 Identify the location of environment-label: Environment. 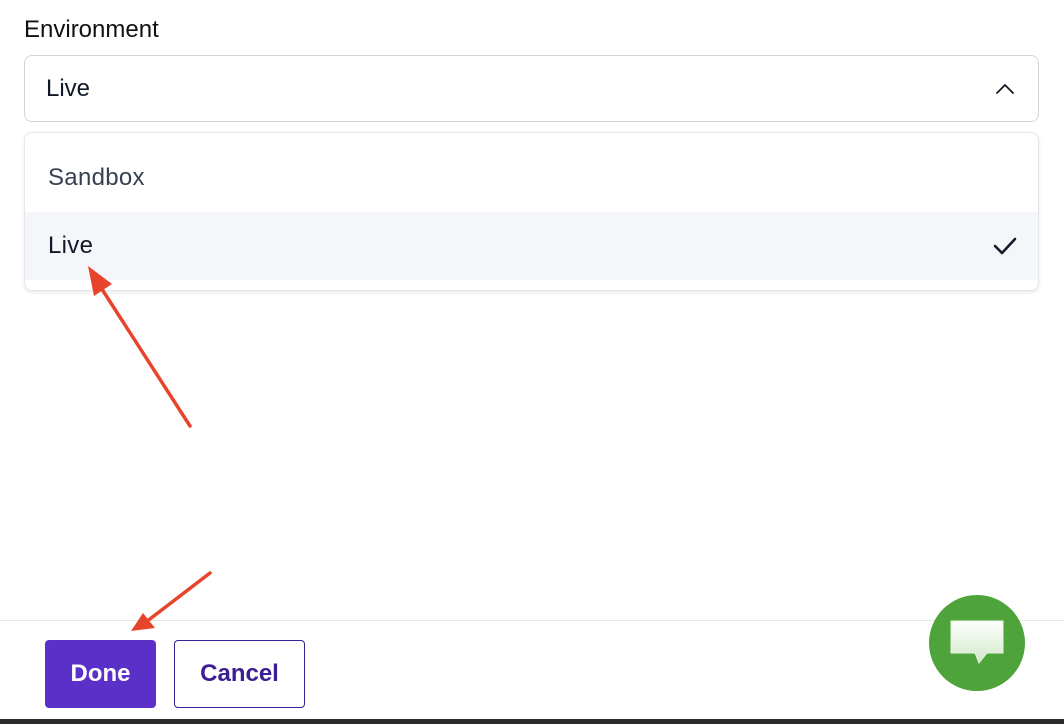
(91, 29).